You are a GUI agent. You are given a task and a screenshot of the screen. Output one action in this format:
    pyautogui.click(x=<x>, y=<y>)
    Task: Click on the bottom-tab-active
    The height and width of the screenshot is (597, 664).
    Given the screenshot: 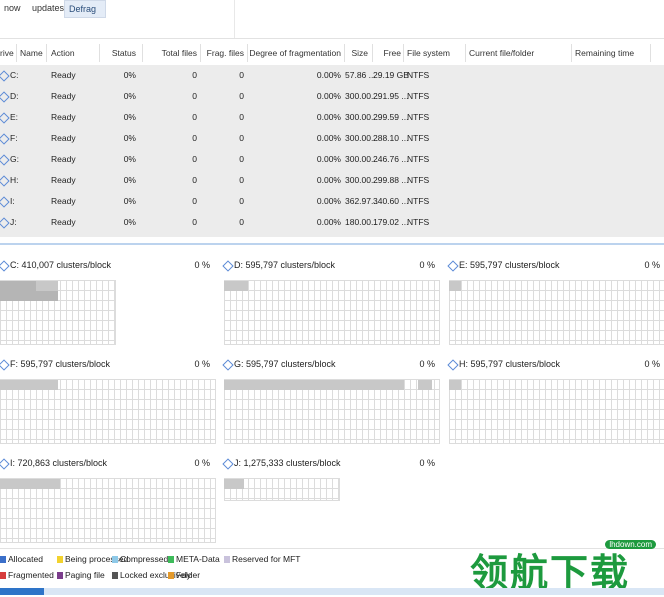 What is the action you would take?
    pyautogui.click(x=22, y=591)
    